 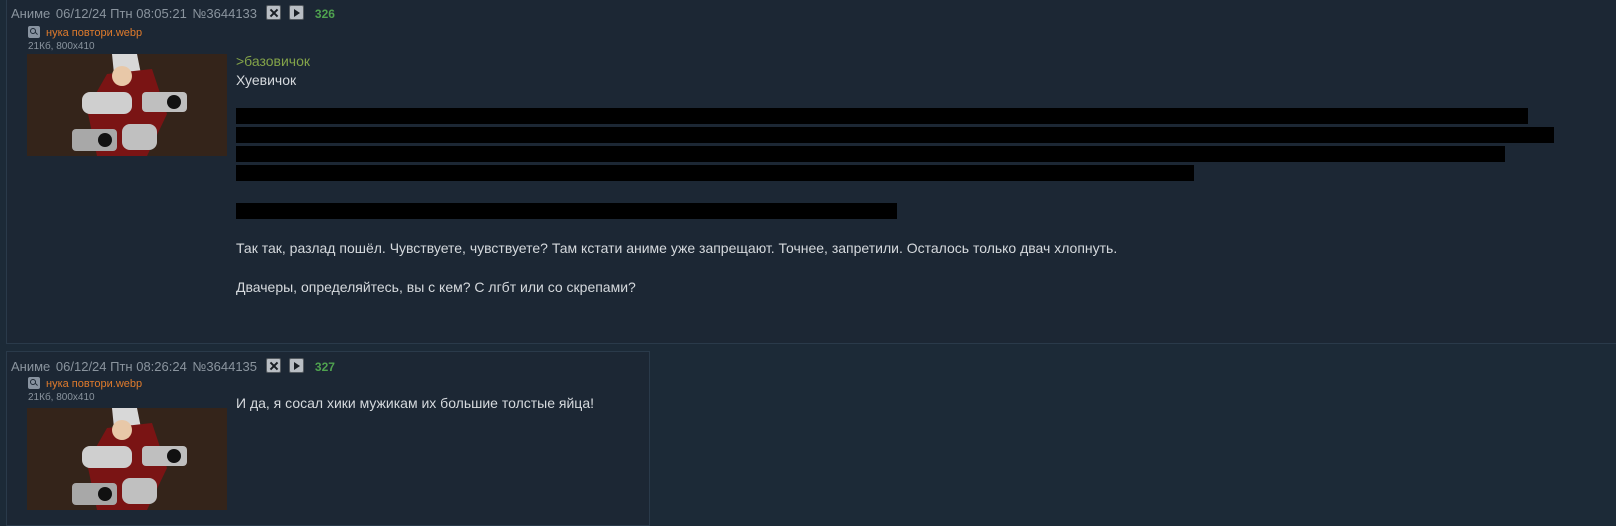 I want to click on post-count: 326, so click(x=324, y=14).